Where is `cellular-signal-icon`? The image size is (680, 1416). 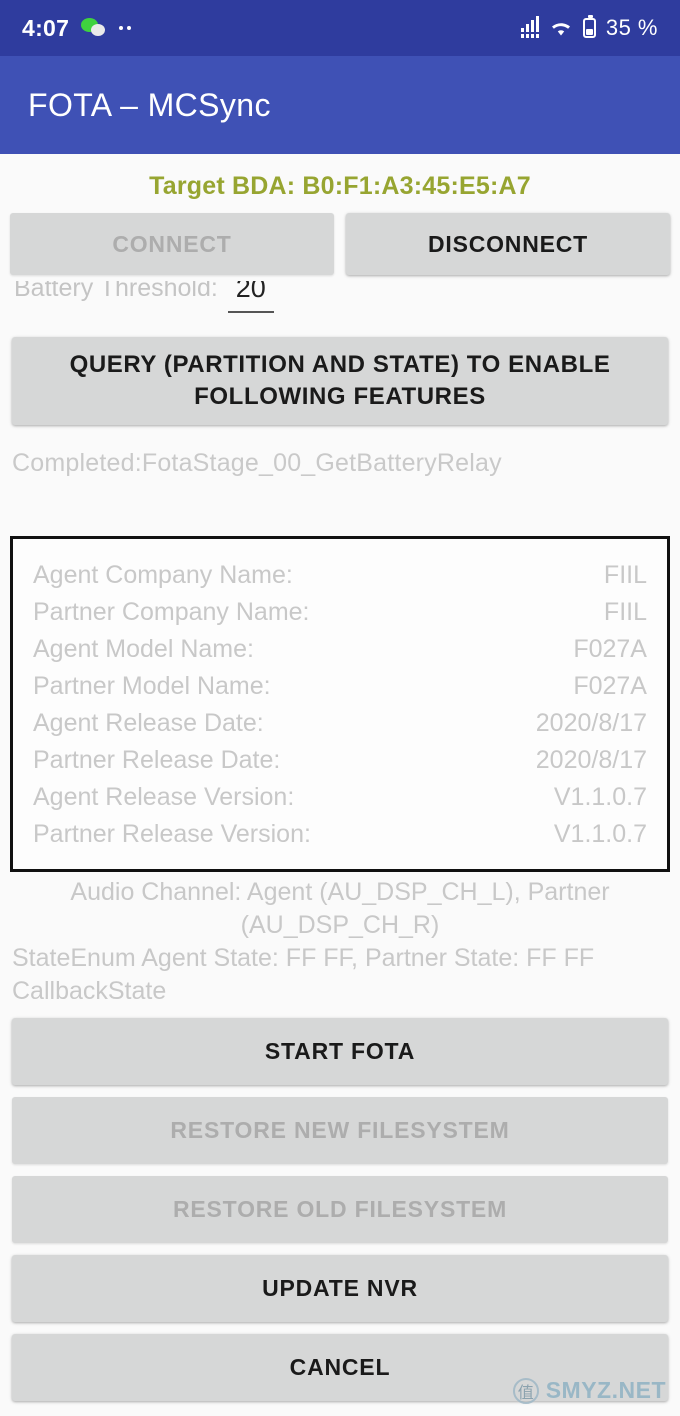 cellular-signal-icon is located at coordinates (529, 27).